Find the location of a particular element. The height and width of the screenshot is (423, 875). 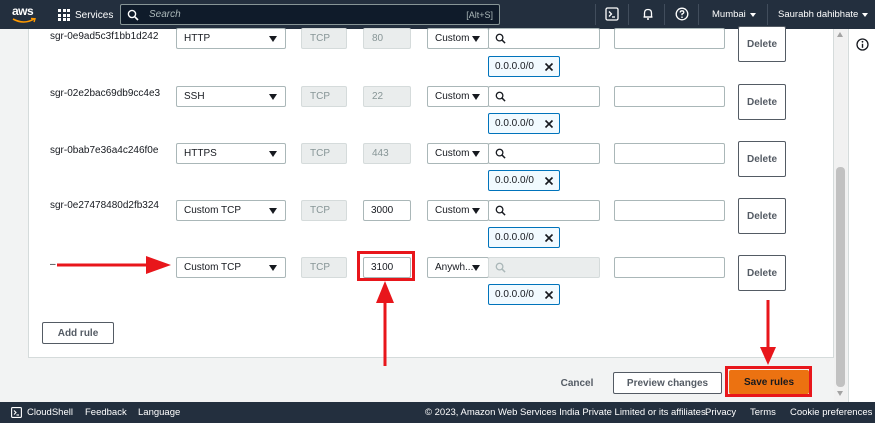

scroll-up-arrow-icon is located at coordinates (840, 34).